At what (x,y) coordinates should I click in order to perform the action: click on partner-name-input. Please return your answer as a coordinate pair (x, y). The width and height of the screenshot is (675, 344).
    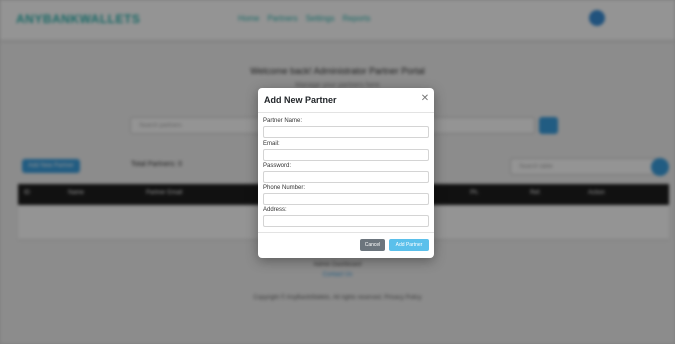
    Looking at the image, I should click on (346, 132).